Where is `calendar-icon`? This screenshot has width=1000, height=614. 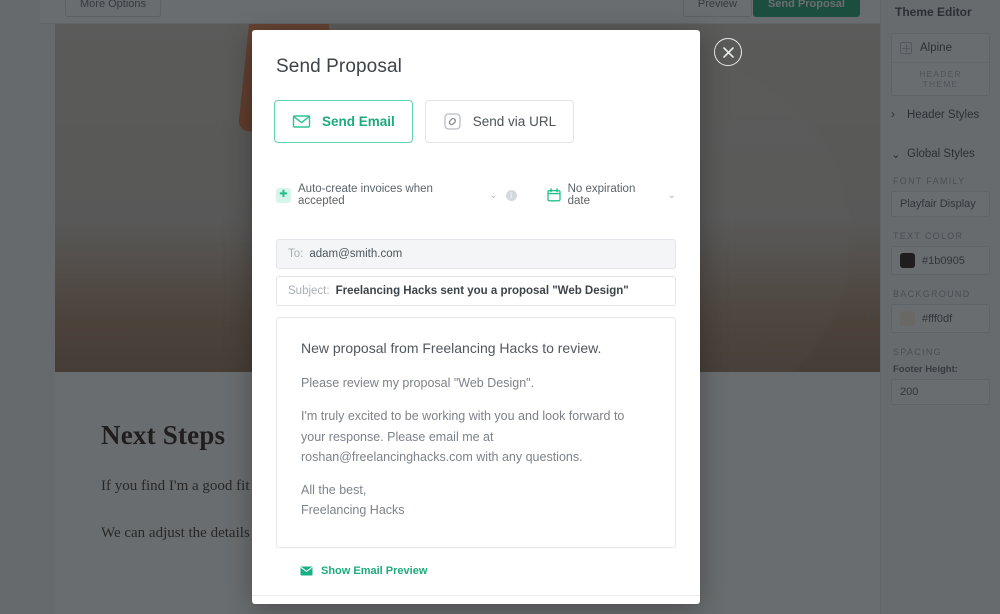
calendar-icon is located at coordinates (553, 195).